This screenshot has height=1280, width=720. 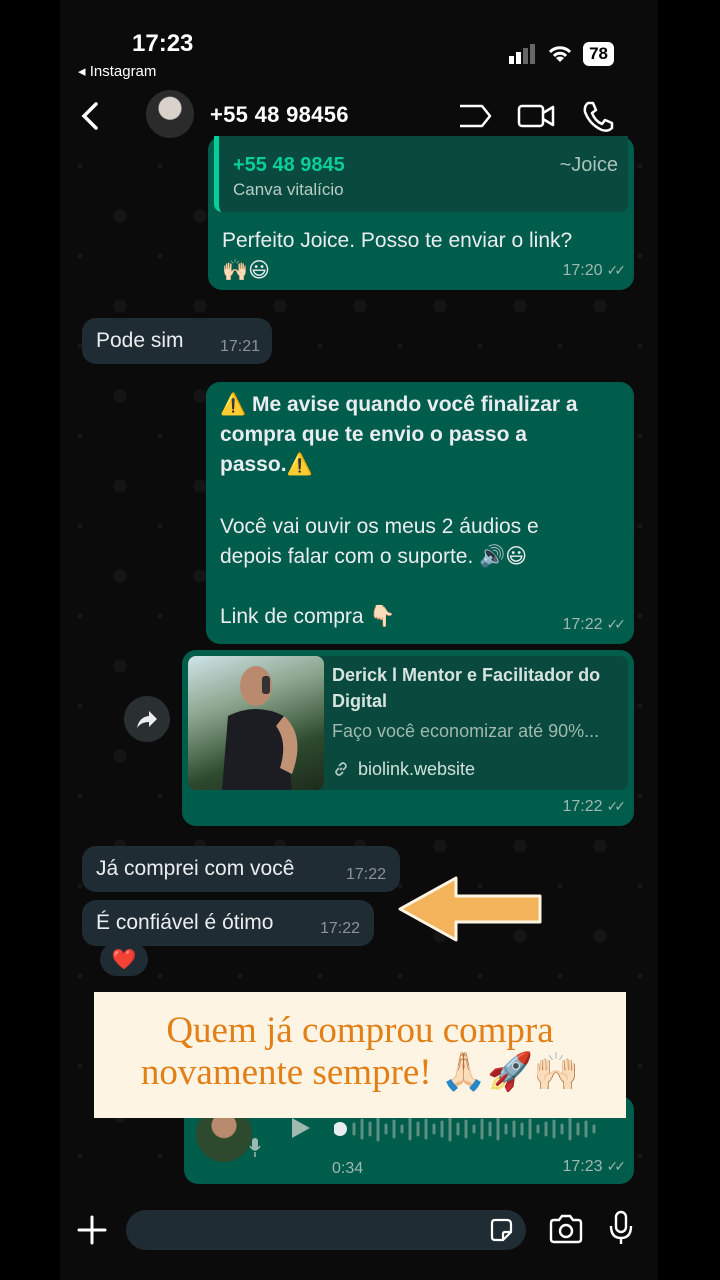 I want to click on quote-number: +55 48 9845, so click(x=289, y=165).